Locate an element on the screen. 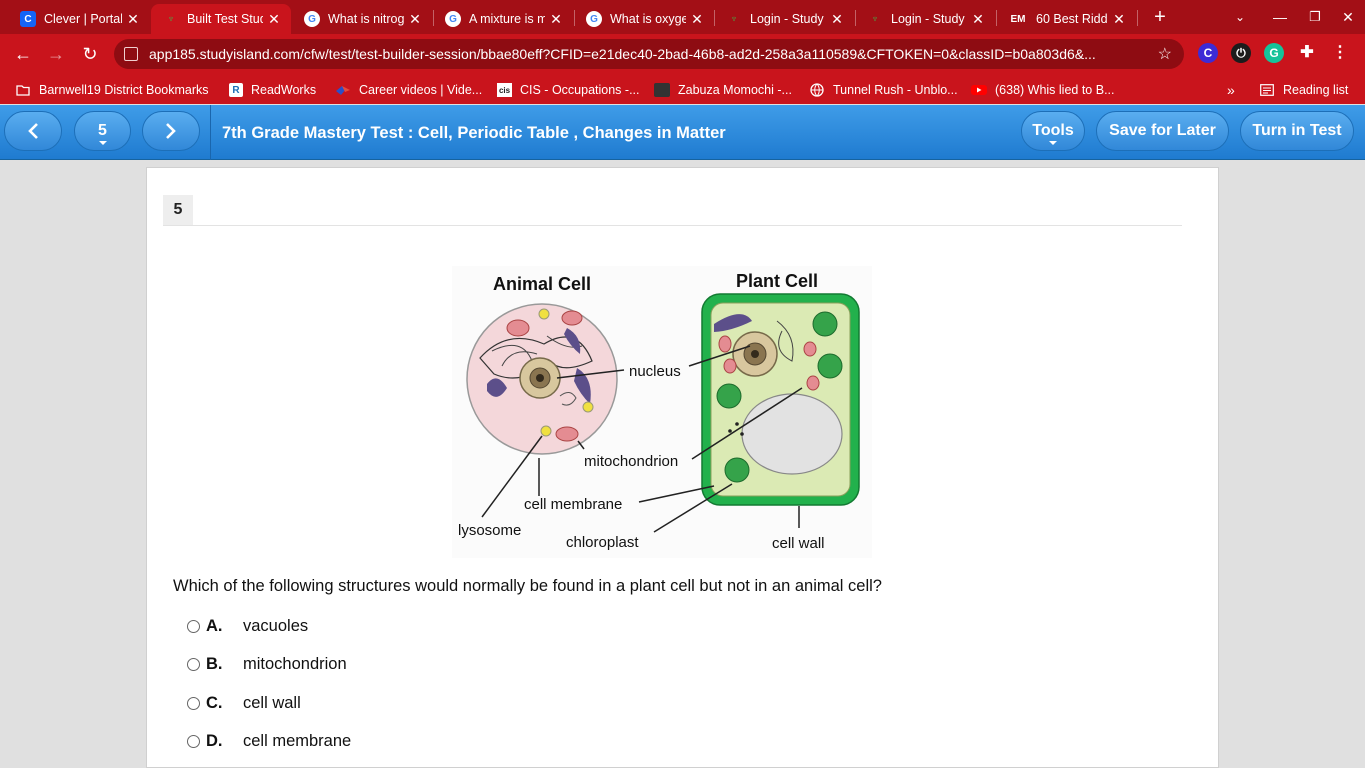  previous-question-button is located at coordinates (33, 131).